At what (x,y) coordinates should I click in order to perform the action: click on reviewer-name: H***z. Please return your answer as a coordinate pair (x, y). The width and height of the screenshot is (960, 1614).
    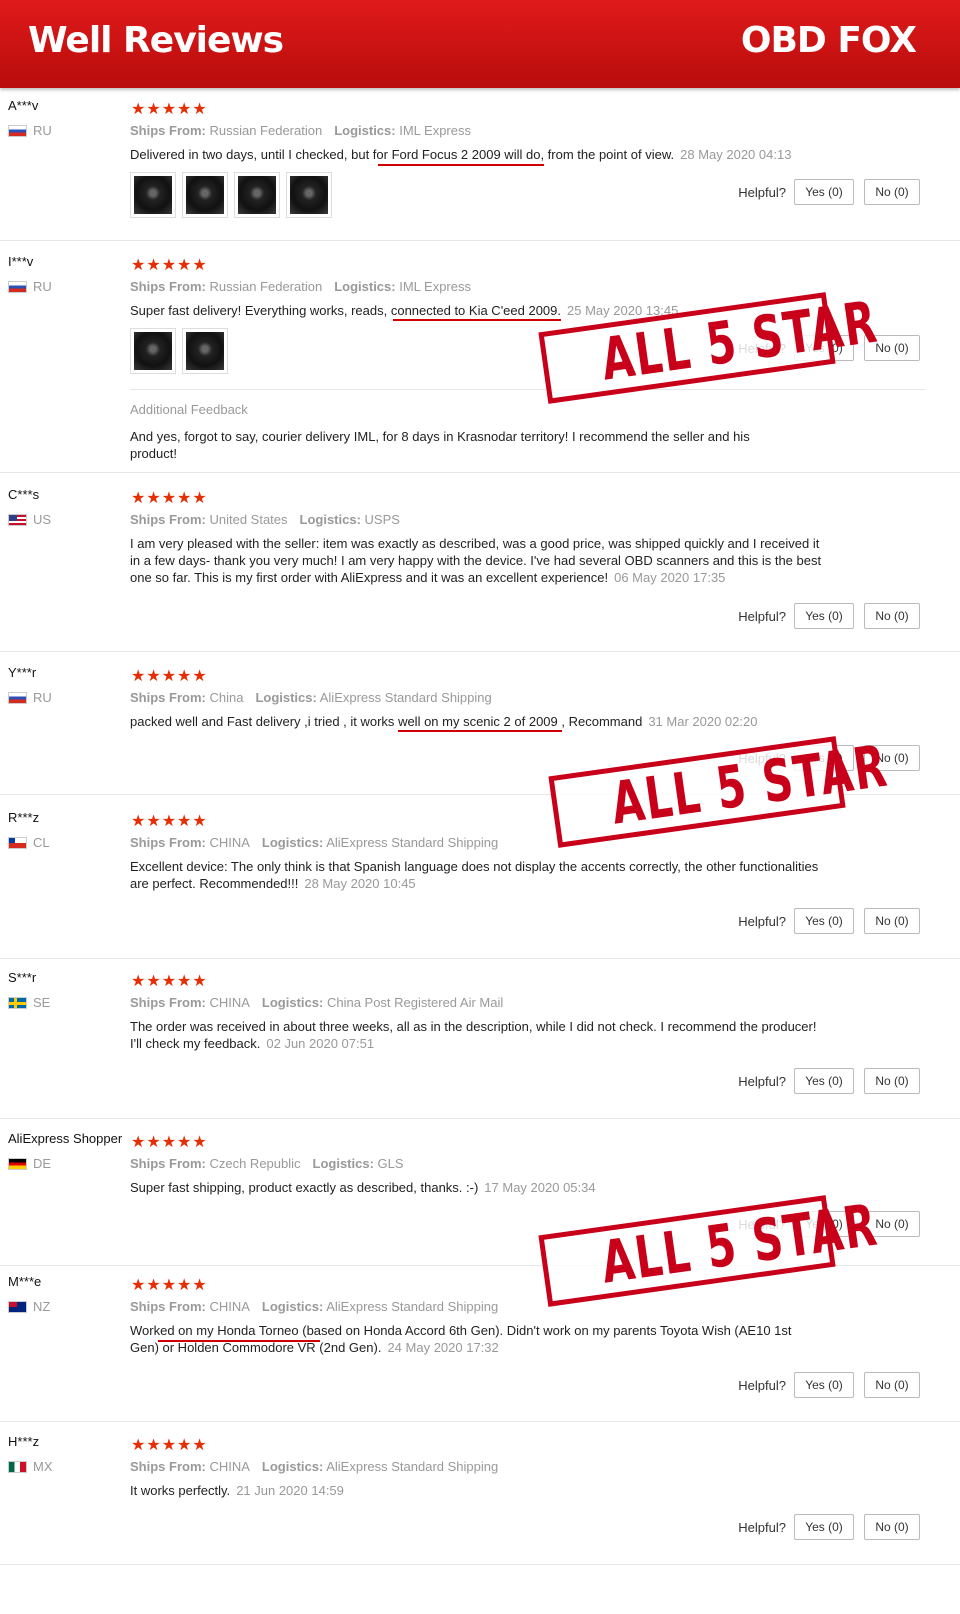
    Looking at the image, I should click on (24, 1441).